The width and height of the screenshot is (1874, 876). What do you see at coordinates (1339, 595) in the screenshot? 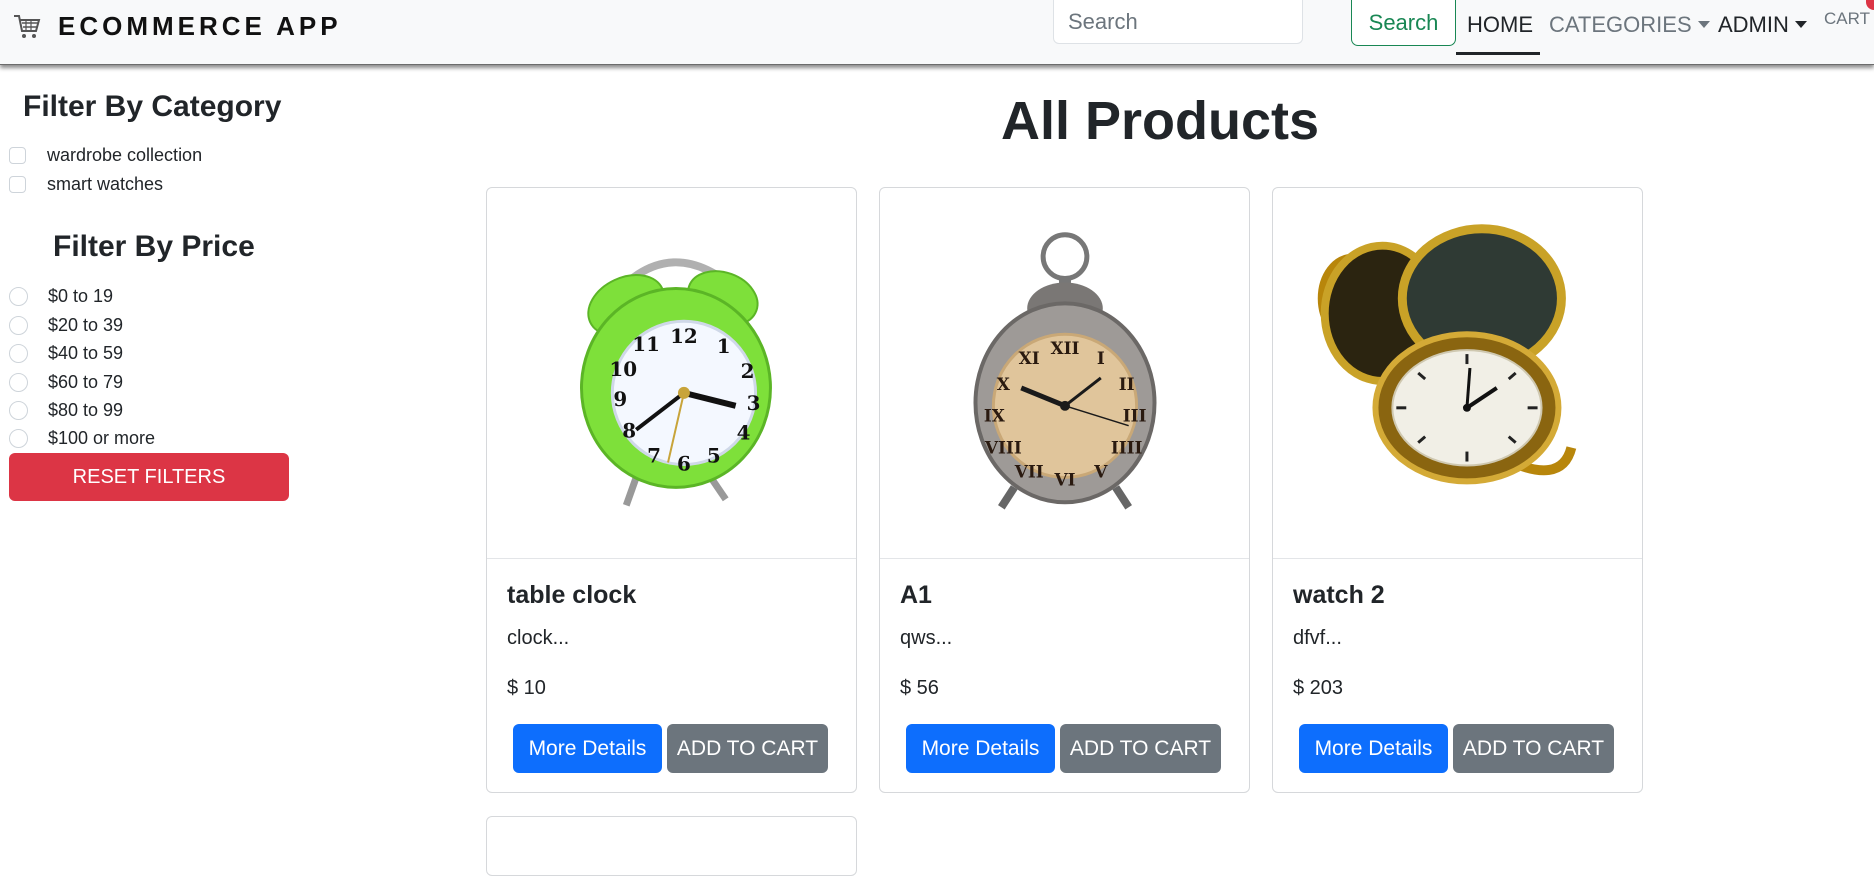
I see `product-name: watch 2` at bounding box center [1339, 595].